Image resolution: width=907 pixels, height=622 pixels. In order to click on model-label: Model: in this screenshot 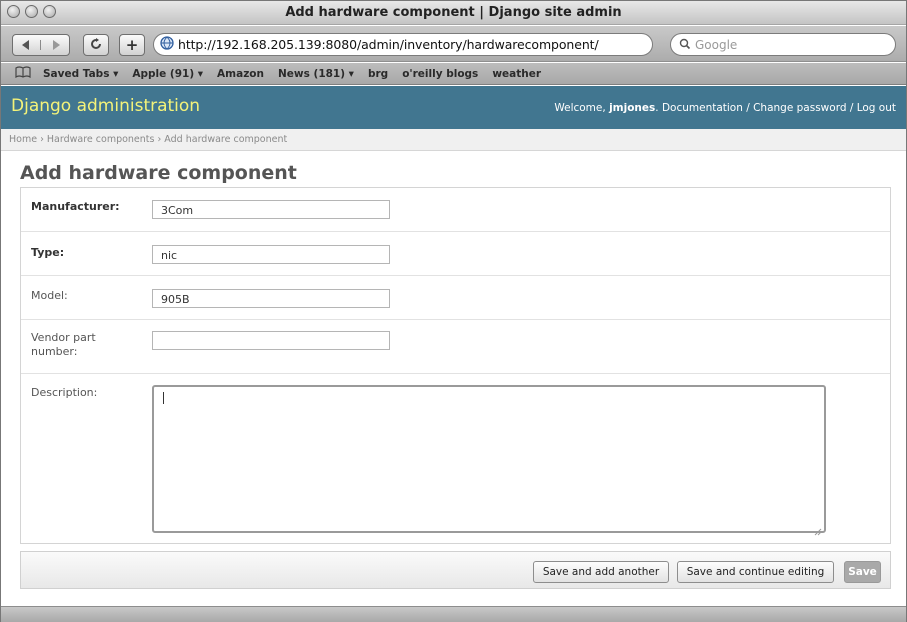, I will do `click(49, 295)`.